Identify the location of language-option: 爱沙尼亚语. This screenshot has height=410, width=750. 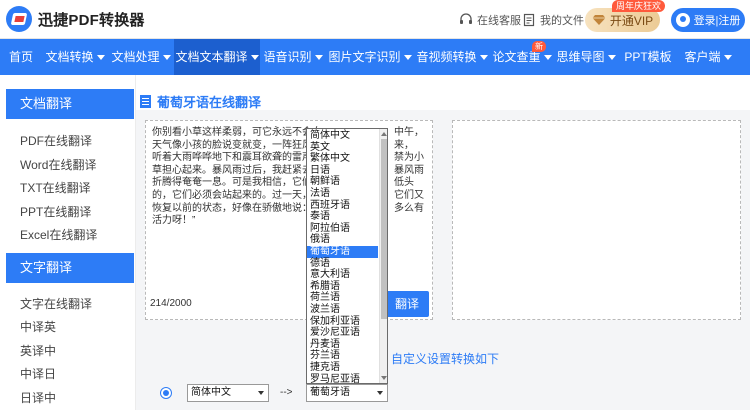
(342, 333).